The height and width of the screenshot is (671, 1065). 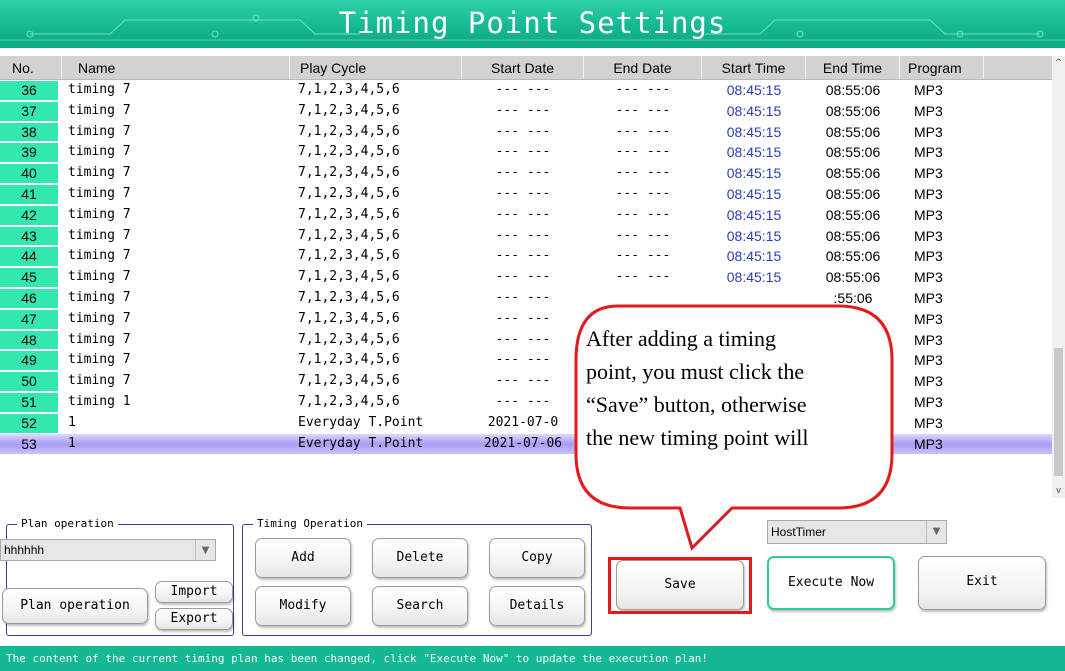 I want to click on row-name: 1, so click(x=72, y=443).